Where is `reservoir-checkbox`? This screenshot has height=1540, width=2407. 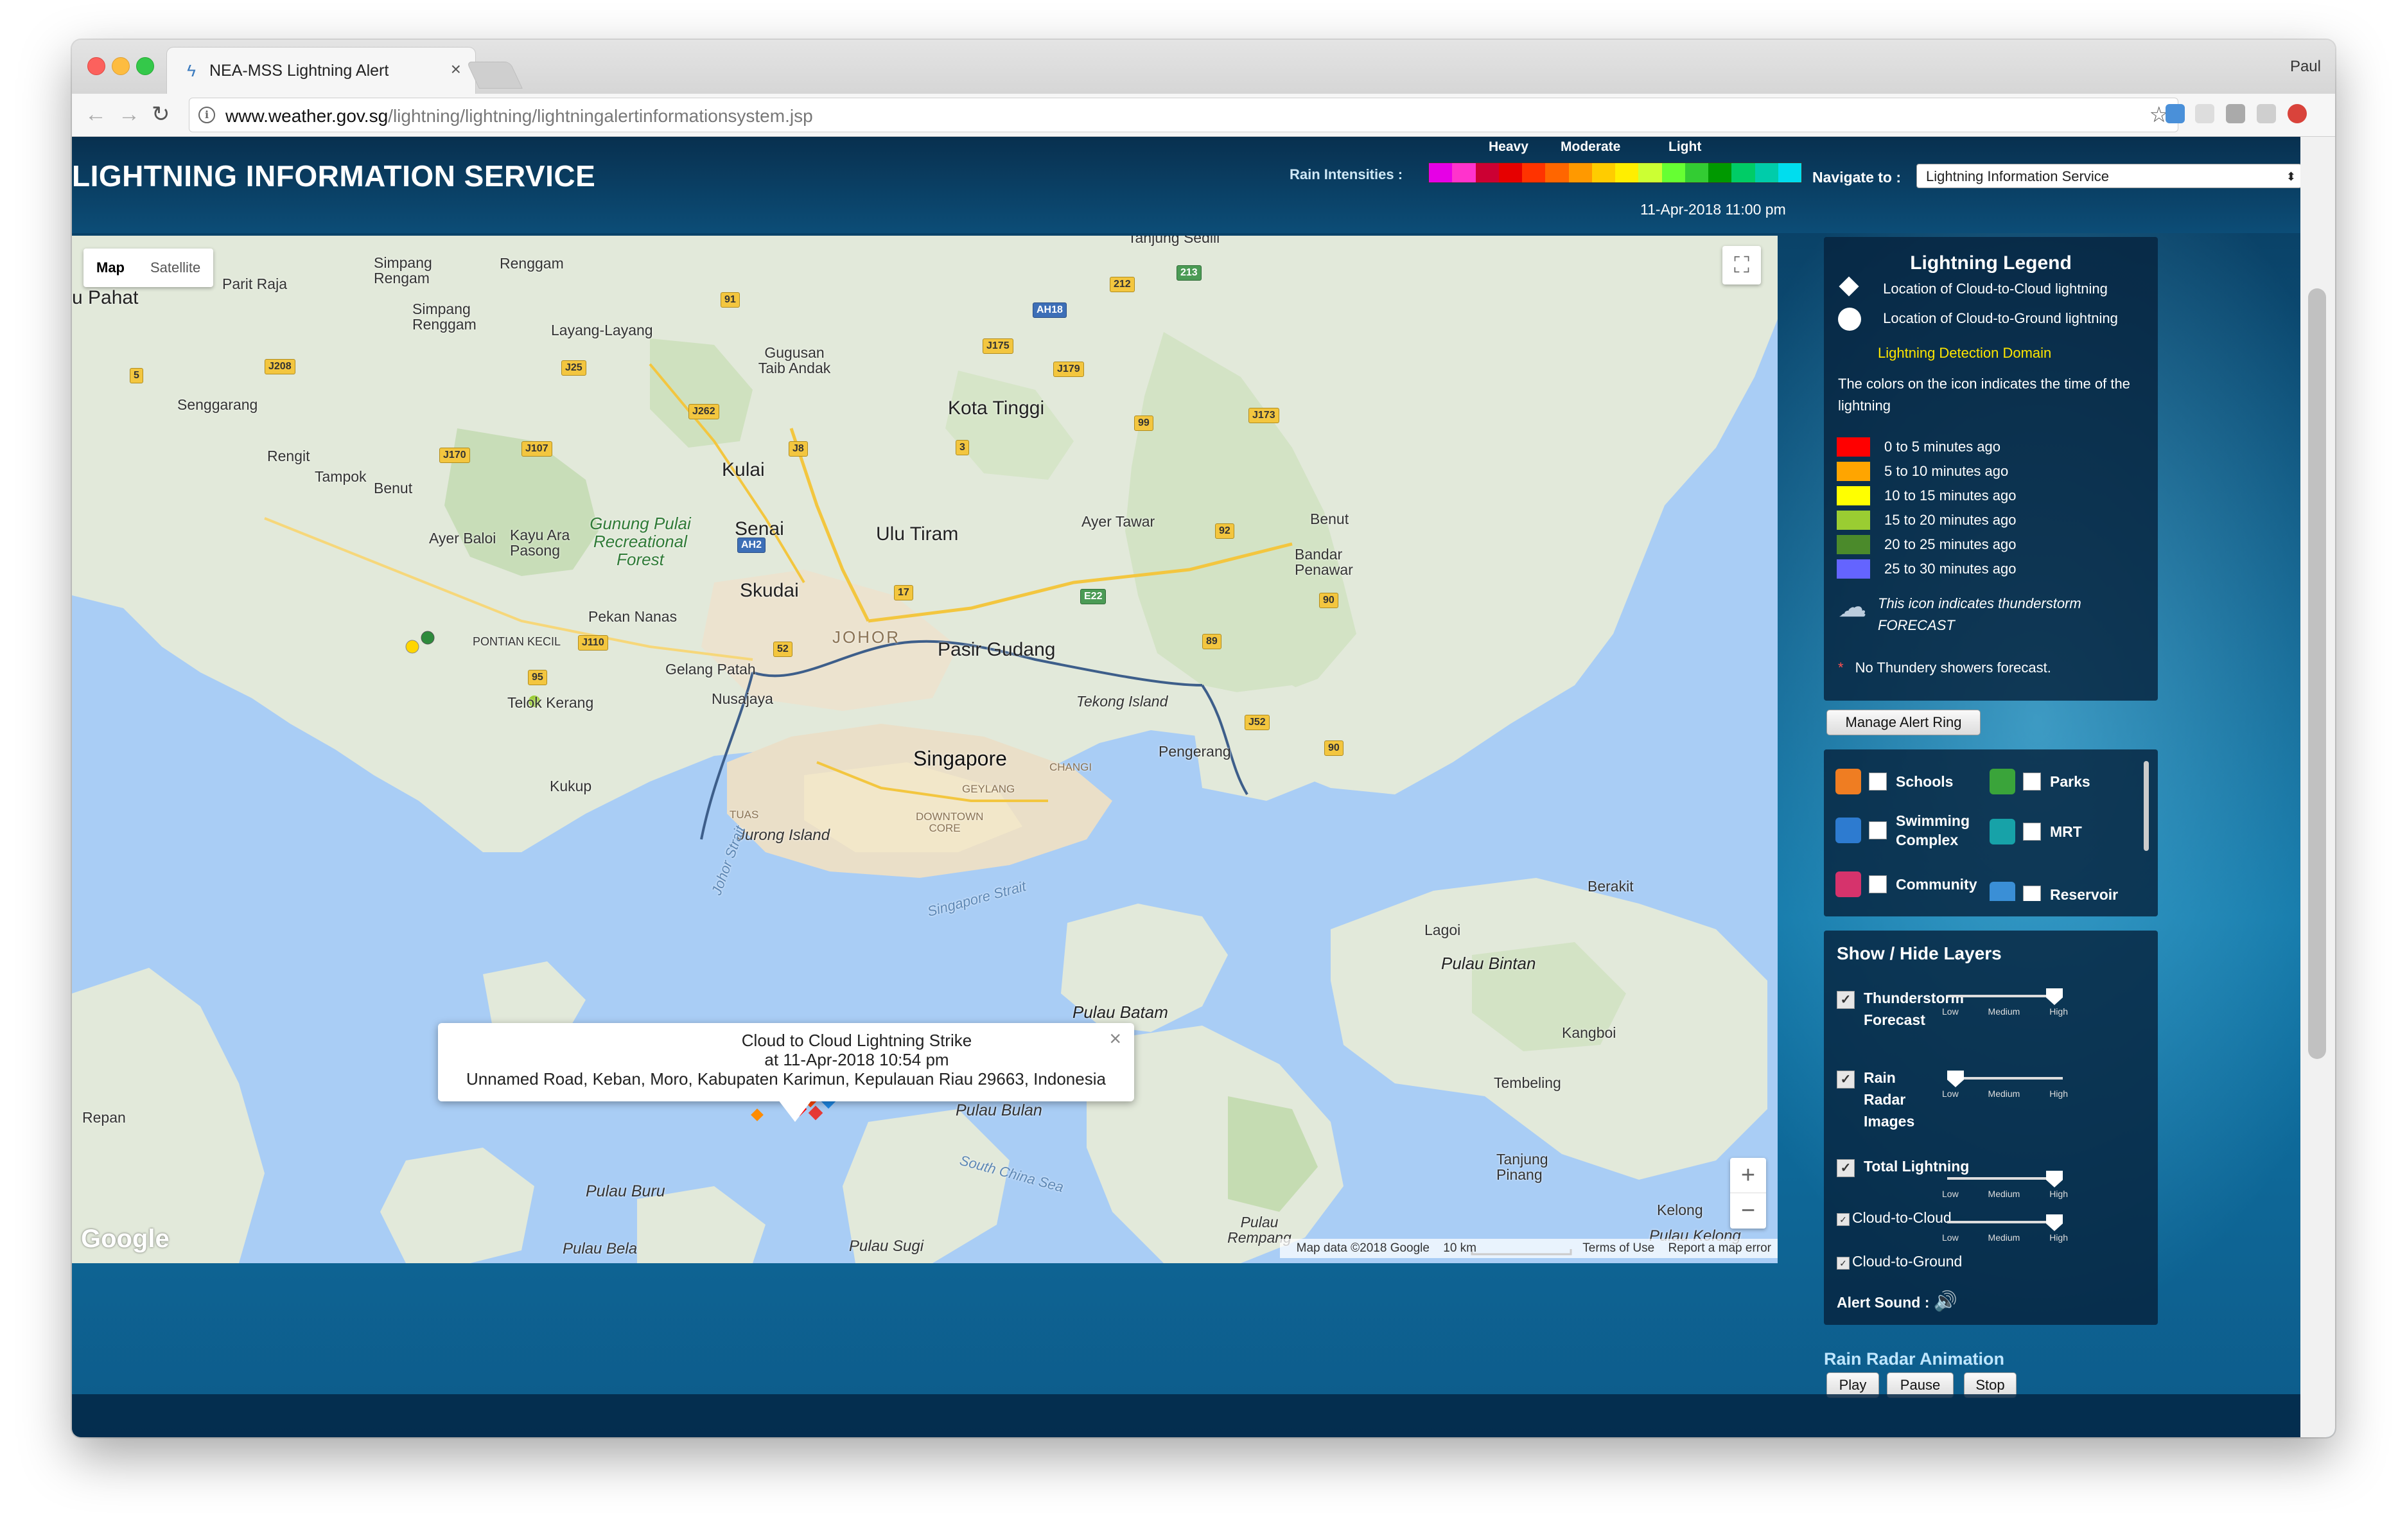 reservoir-checkbox is located at coordinates (2032, 894).